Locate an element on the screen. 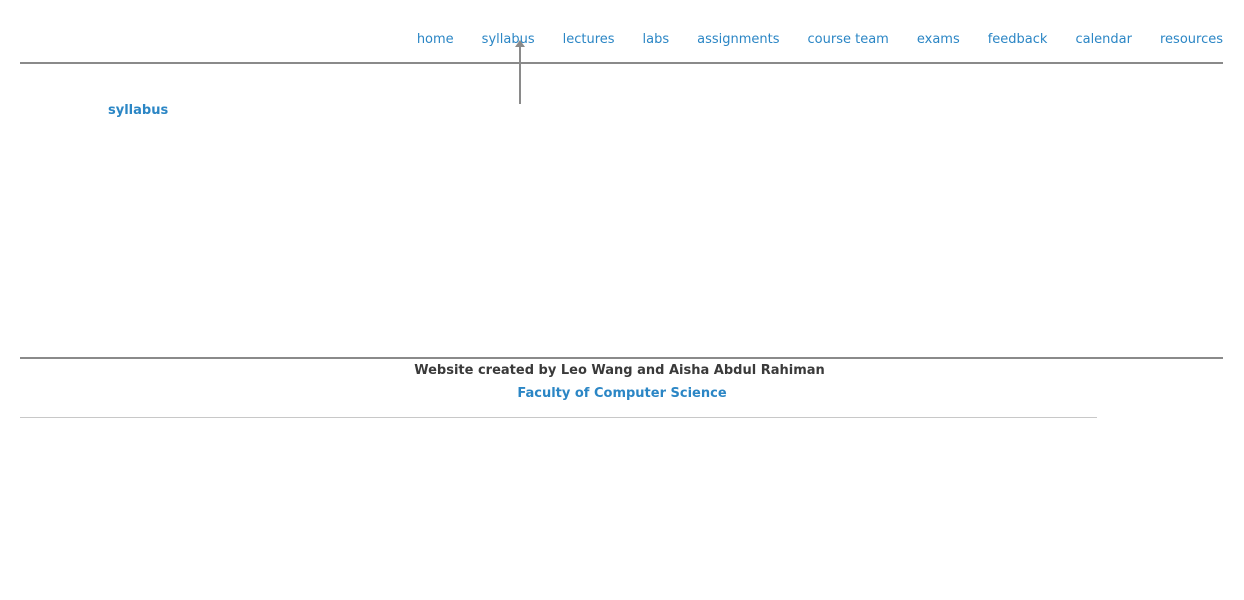 The height and width of the screenshot is (600, 1244). nav-link-calendar: calendar is located at coordinates (1103, 40).